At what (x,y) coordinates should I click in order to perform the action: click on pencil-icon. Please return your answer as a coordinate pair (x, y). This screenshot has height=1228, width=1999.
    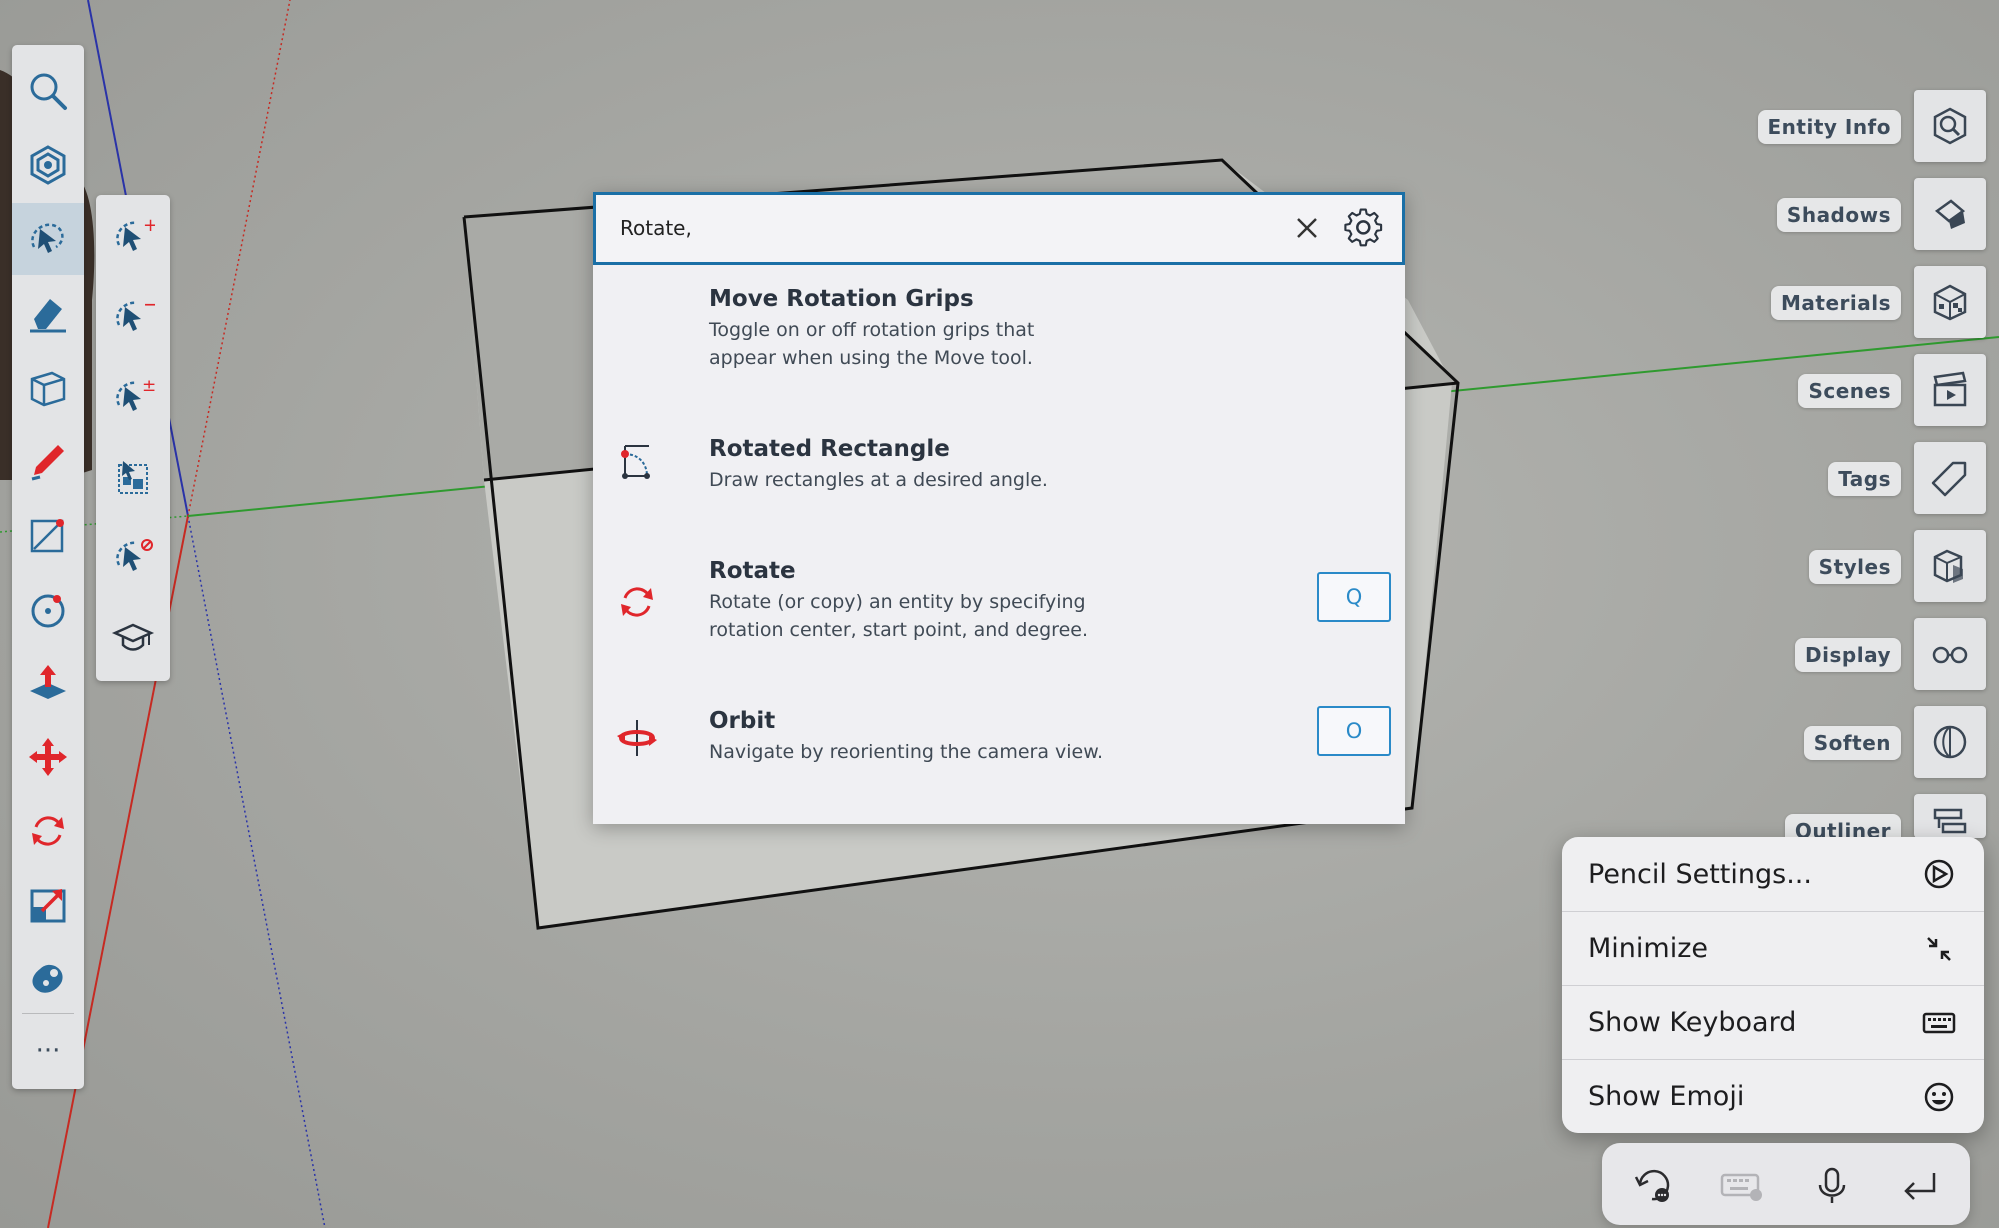
    Looking at the image, I should click on (47, 463).